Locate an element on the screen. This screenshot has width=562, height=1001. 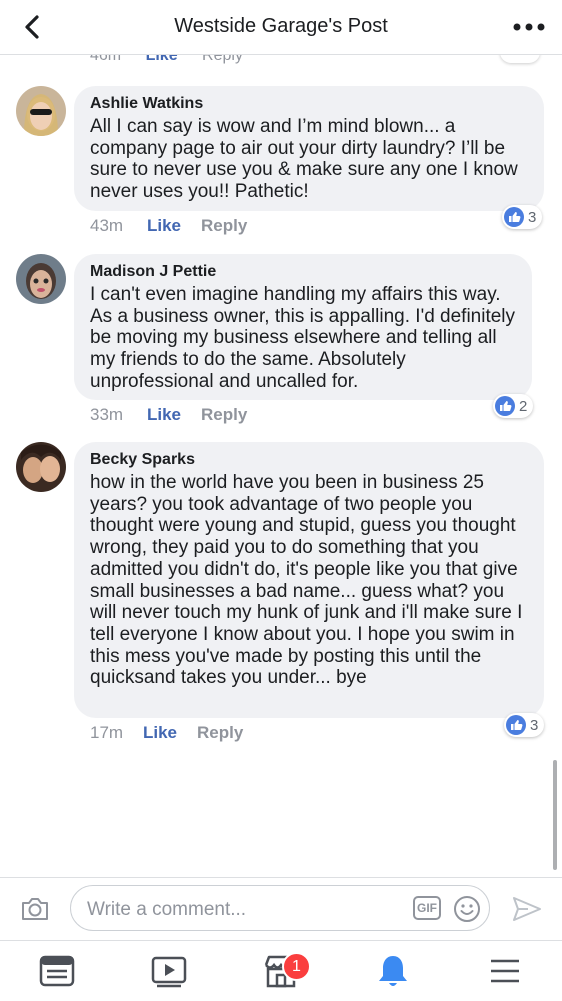
bell-icon is located at coordinates (393, 971).